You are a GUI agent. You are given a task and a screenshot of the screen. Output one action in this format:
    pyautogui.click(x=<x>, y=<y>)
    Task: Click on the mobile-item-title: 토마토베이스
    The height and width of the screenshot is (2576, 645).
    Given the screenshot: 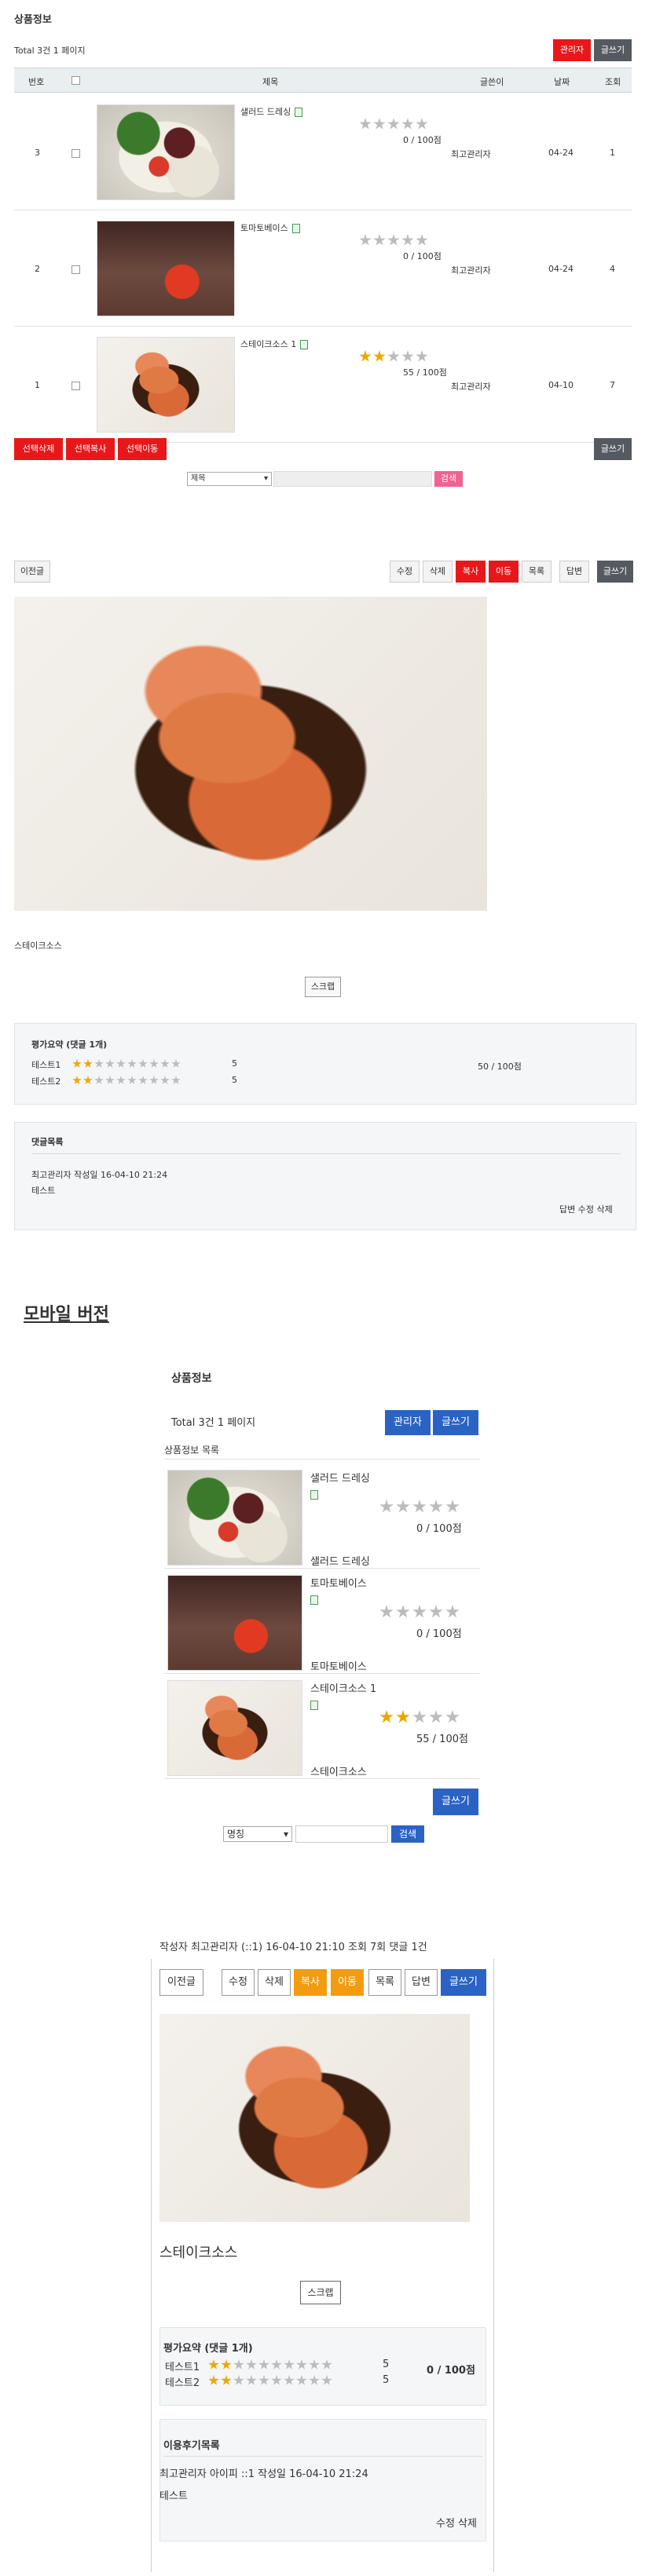 What is the action you would take?
    pyautogui.click(x=338, y=1582)
    